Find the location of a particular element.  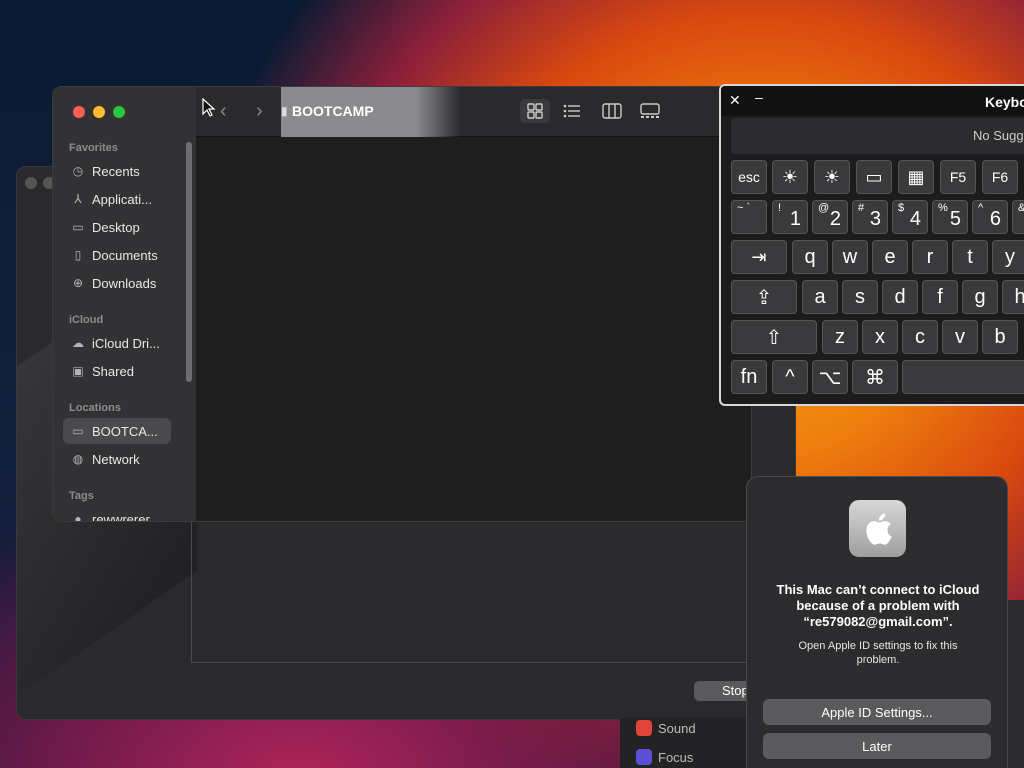

key-f6: F6 is located at coordinates (1000, 177).